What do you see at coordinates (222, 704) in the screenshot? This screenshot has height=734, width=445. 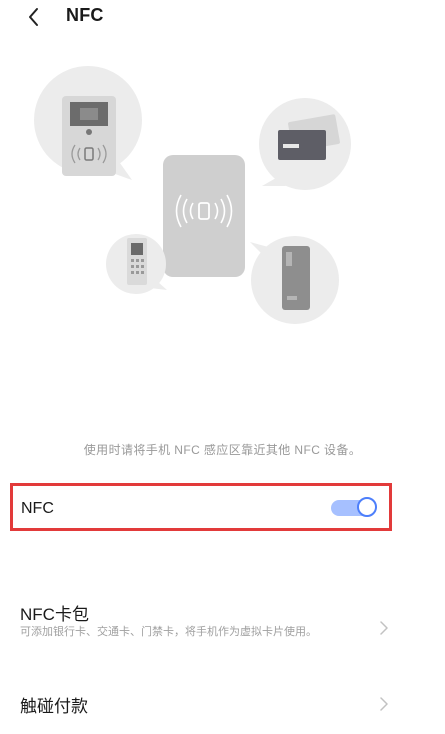 I see `touch-pay-item: 触碰付款` at bounding box center [222, 704].